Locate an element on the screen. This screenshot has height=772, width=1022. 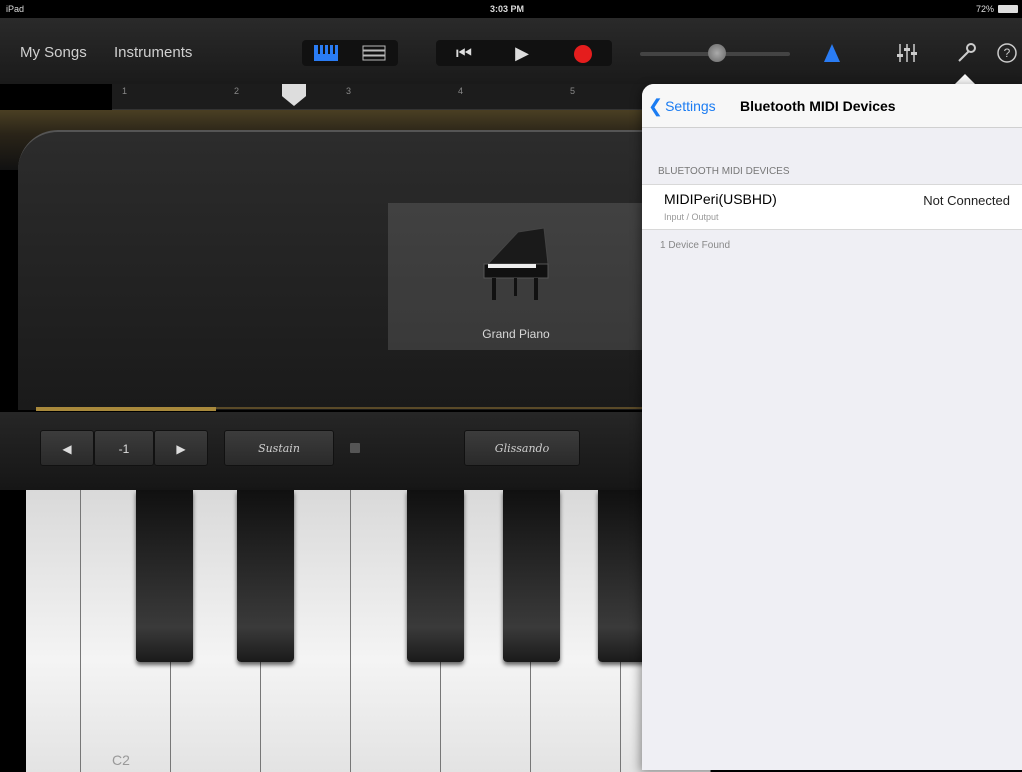
status-bar: iPad 3:03 PM 72% is located at coordinates (511, 9).